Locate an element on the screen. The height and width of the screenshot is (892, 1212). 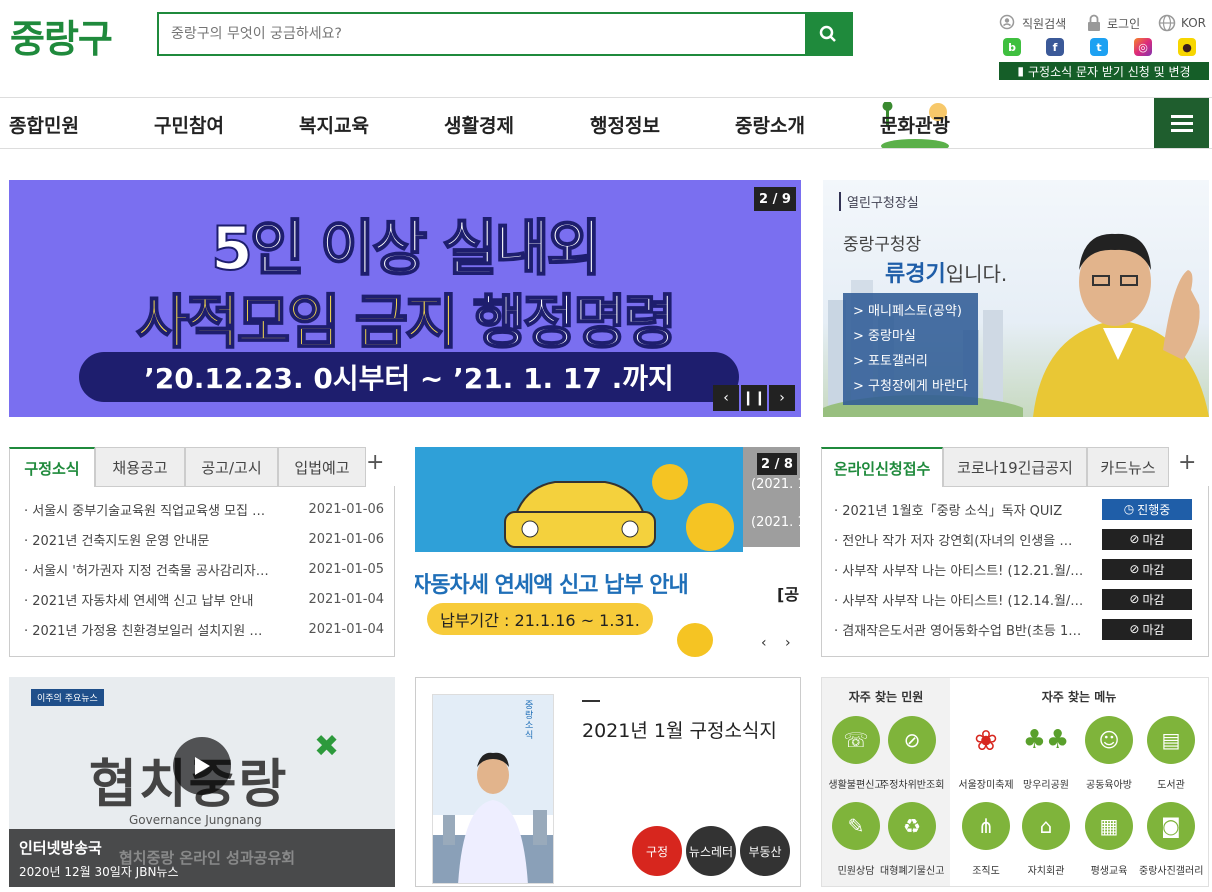
promo-period: 납부기간 : 21.1.16 ~ 1.31. is located at coordinates (540, 619).